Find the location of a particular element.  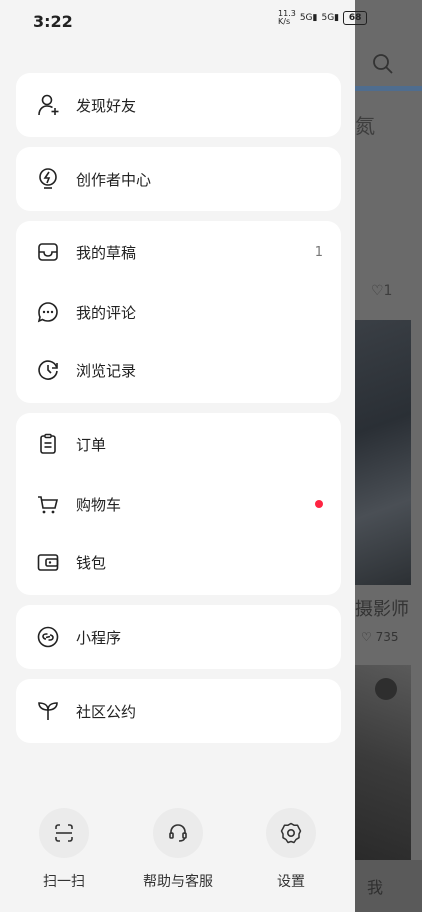

settings-button: 设置 is located at coordinates (291, 849).